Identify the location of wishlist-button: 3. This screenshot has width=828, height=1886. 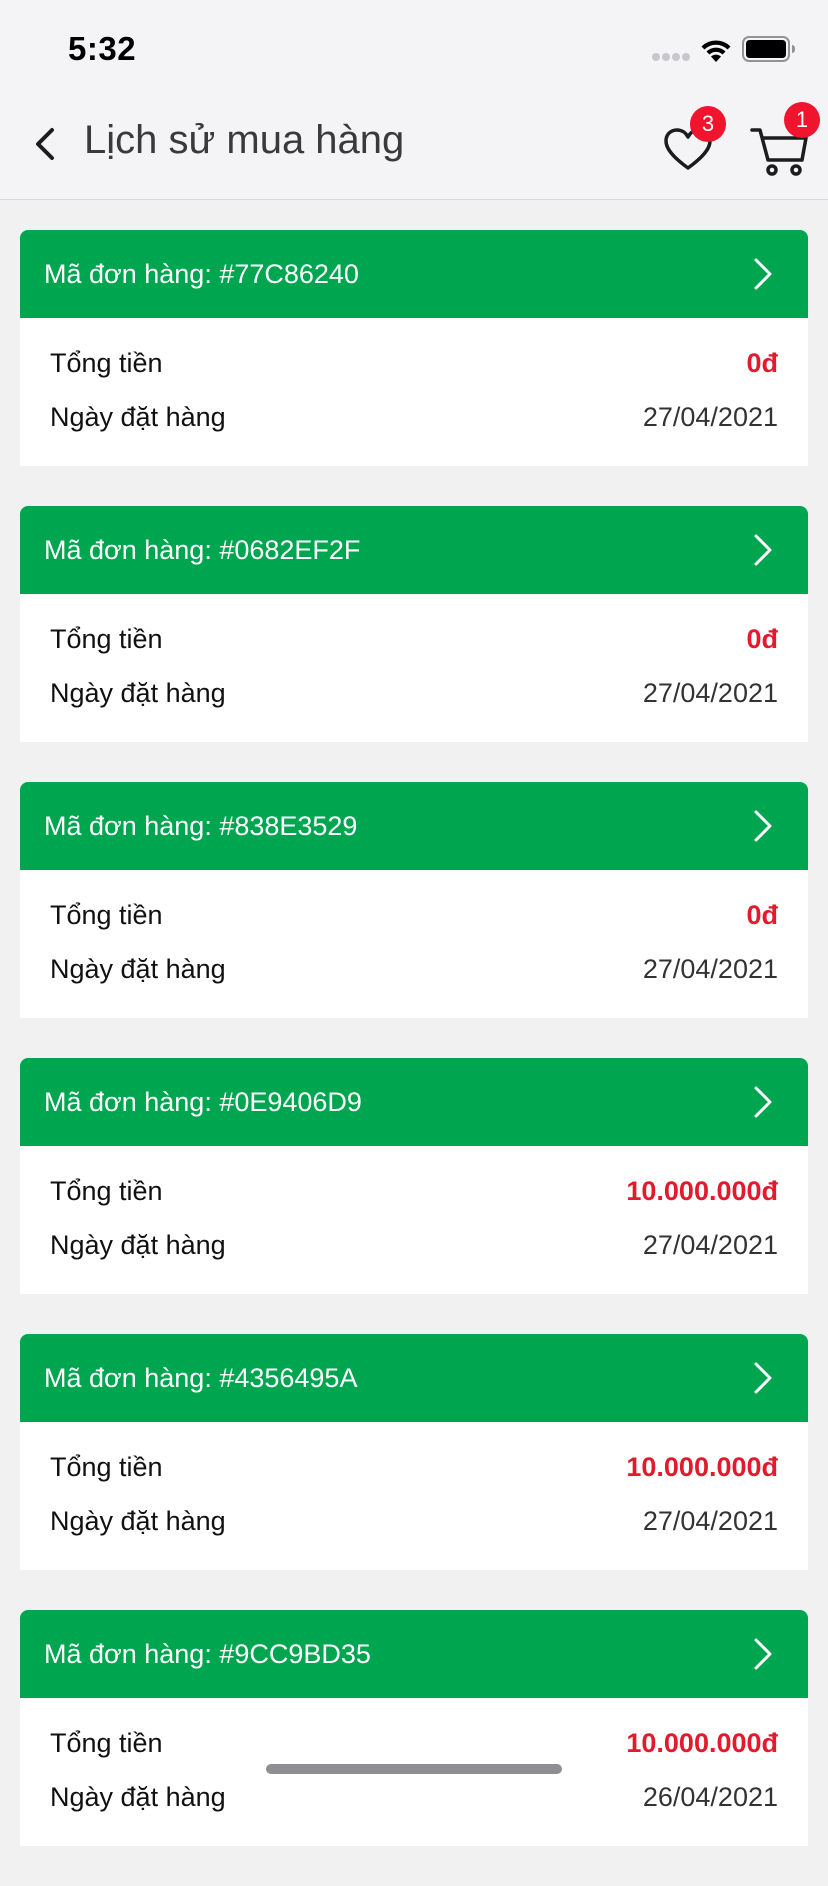
(693, 142).